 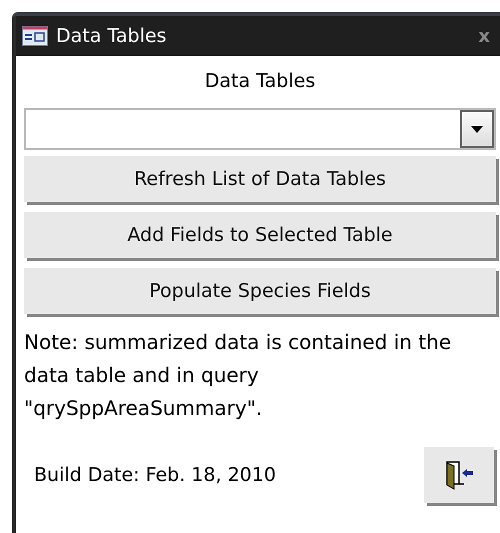 I want to click on exit-button, so click(x=459, y=475).